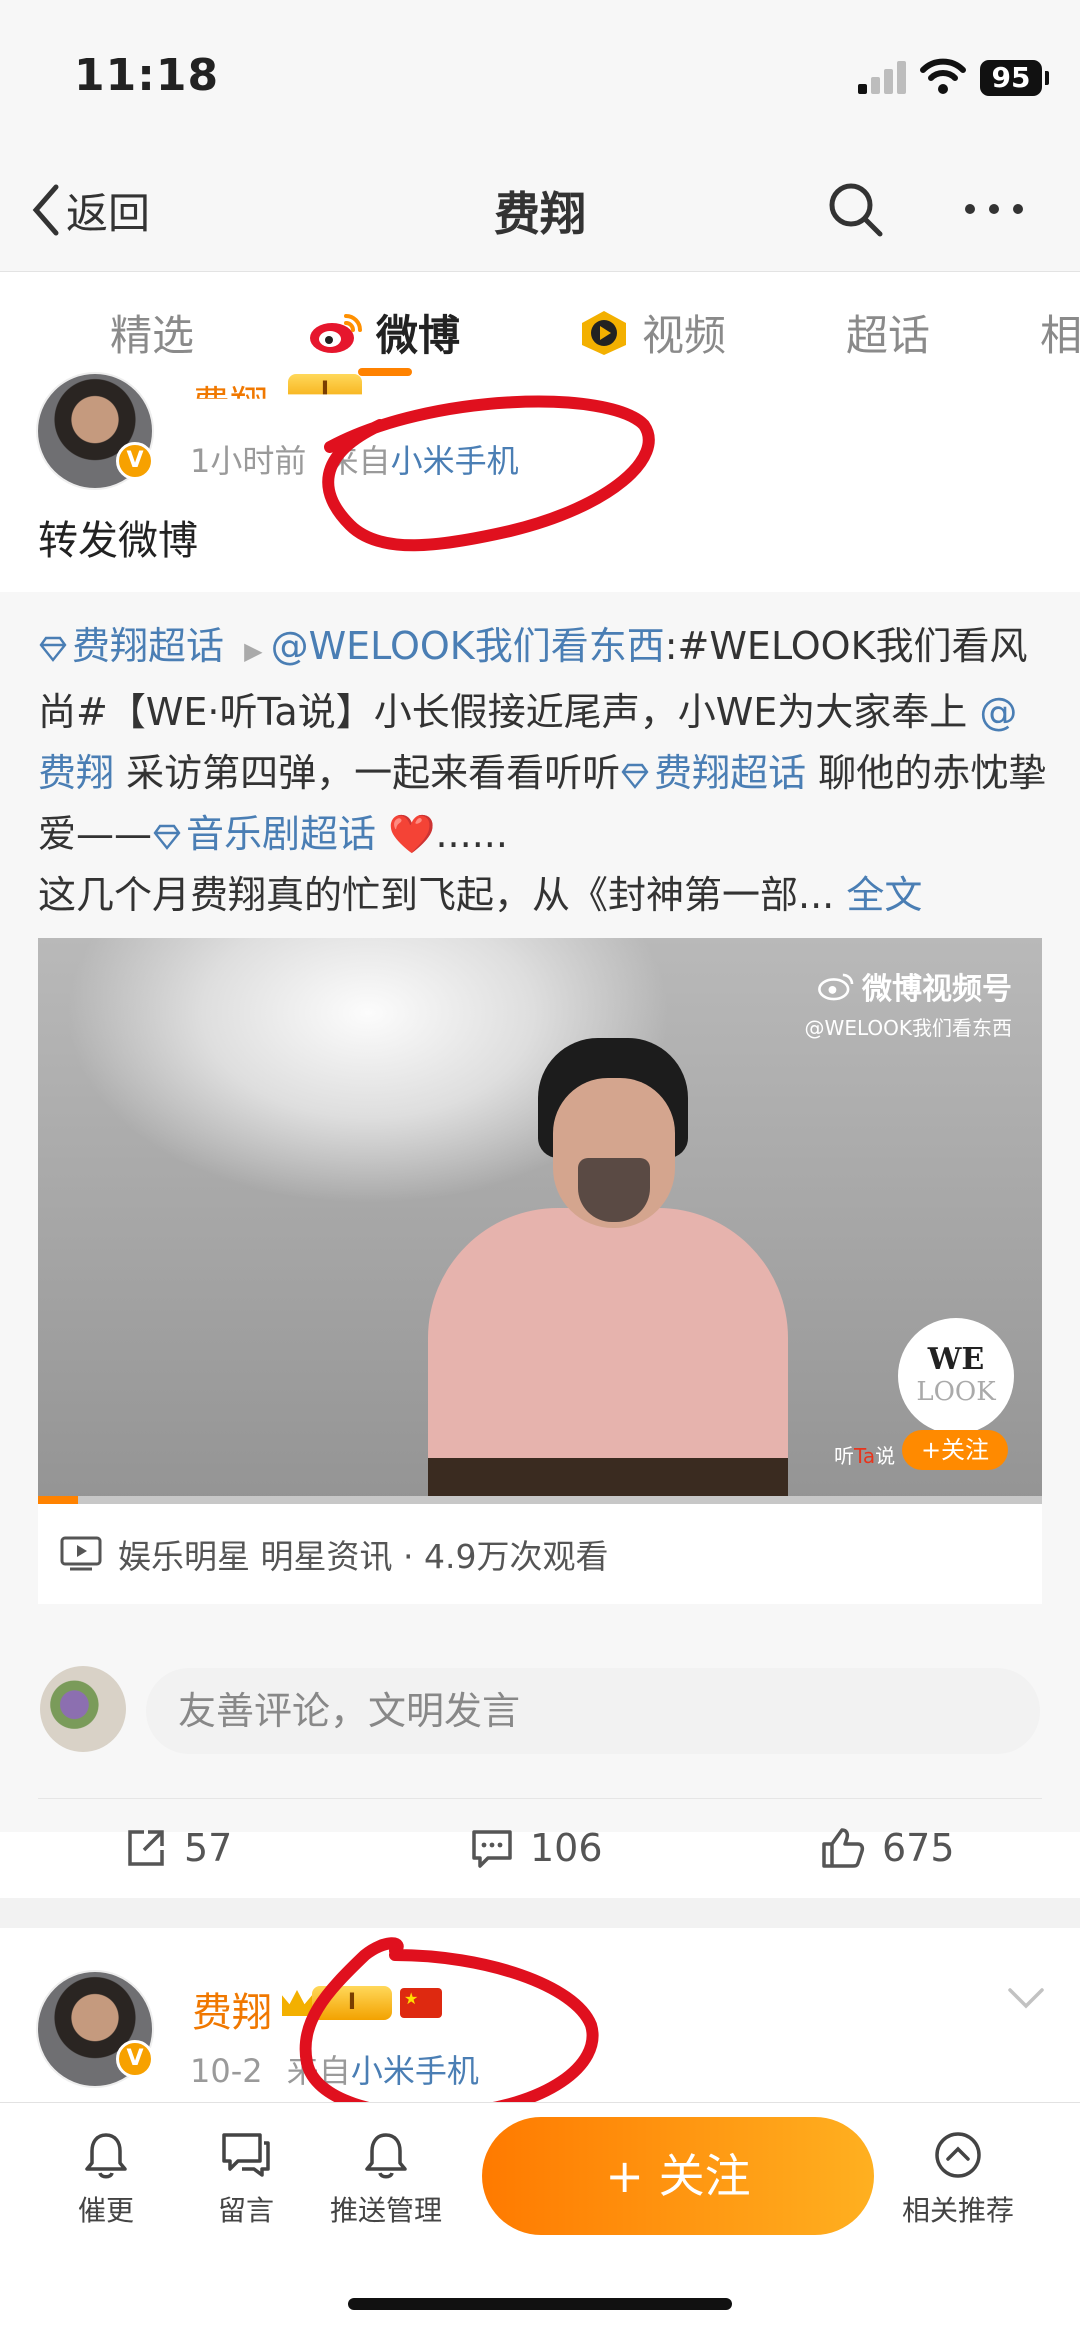 The height and width of the screenshot is (2338, 1080). I want to click on post-actions: 57 106 675, so click(540, 1850).